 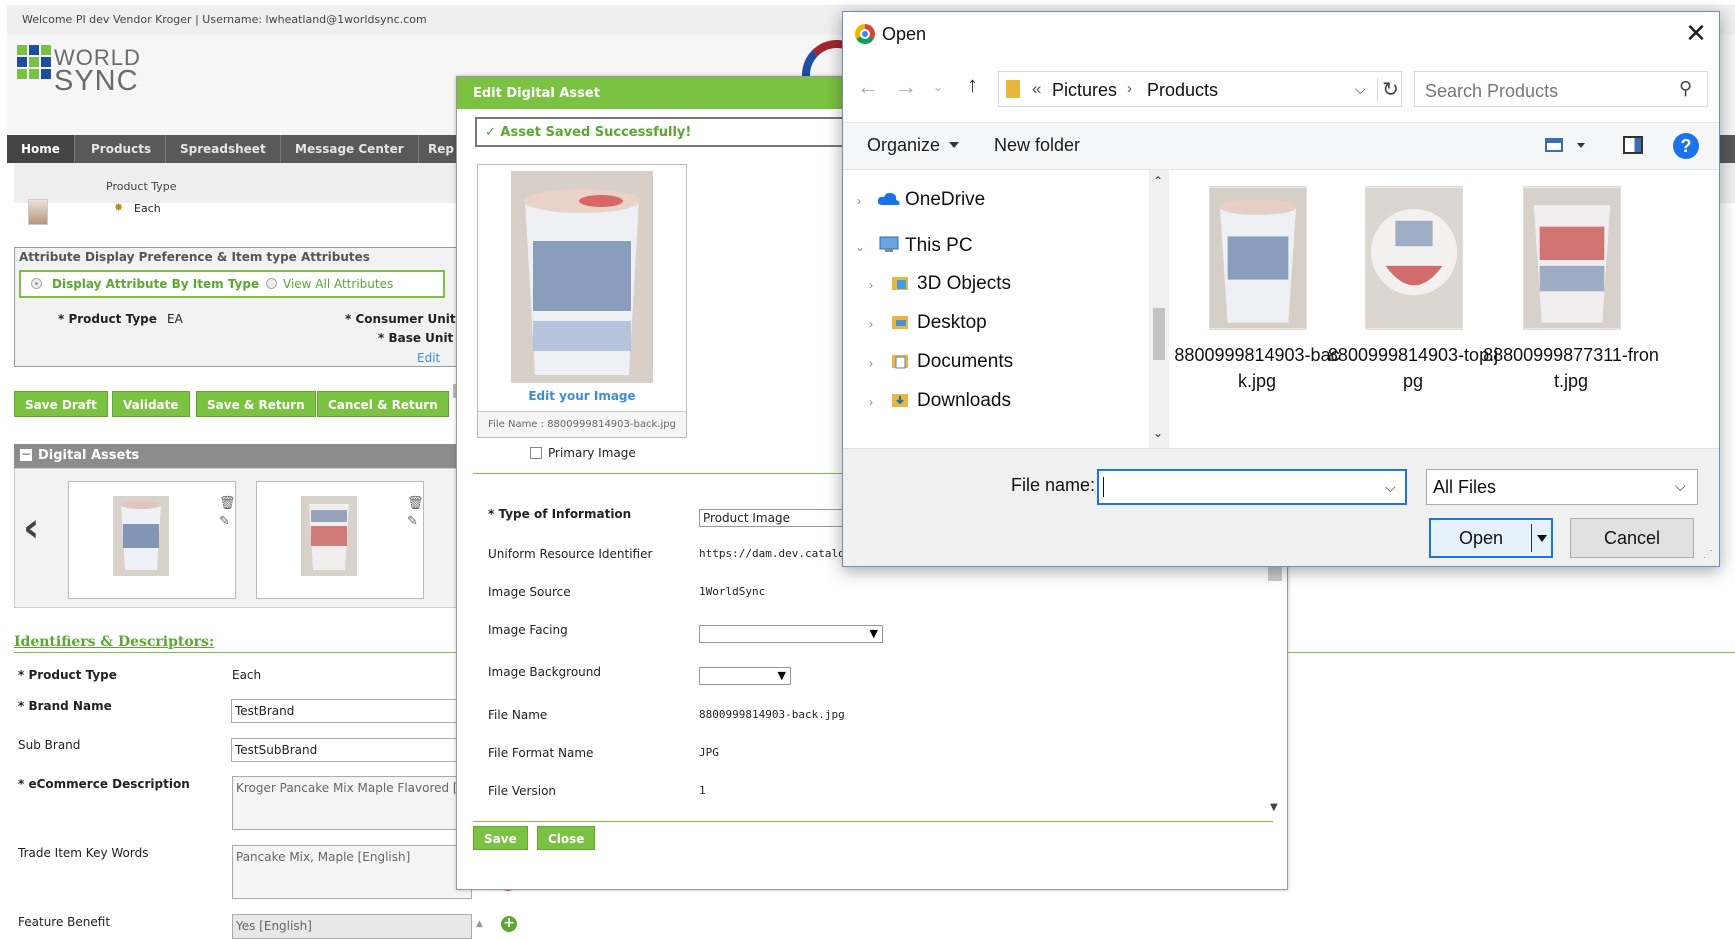 What do you see at coordinates (1257, 368) in the screenshot?
I see `file-name: 8800999814903-back.jpg` at bounding box center [1257, 368].